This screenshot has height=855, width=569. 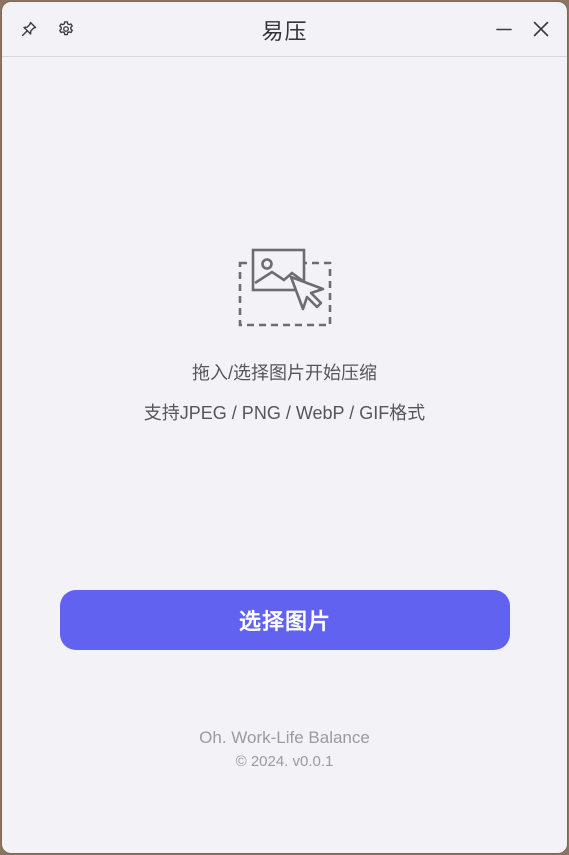 What do you see at coordinates (284, 373) in the screenshot?
I see `drop-hint: 拖入/选择图片开始压缩` at bounding box center [284, 373].